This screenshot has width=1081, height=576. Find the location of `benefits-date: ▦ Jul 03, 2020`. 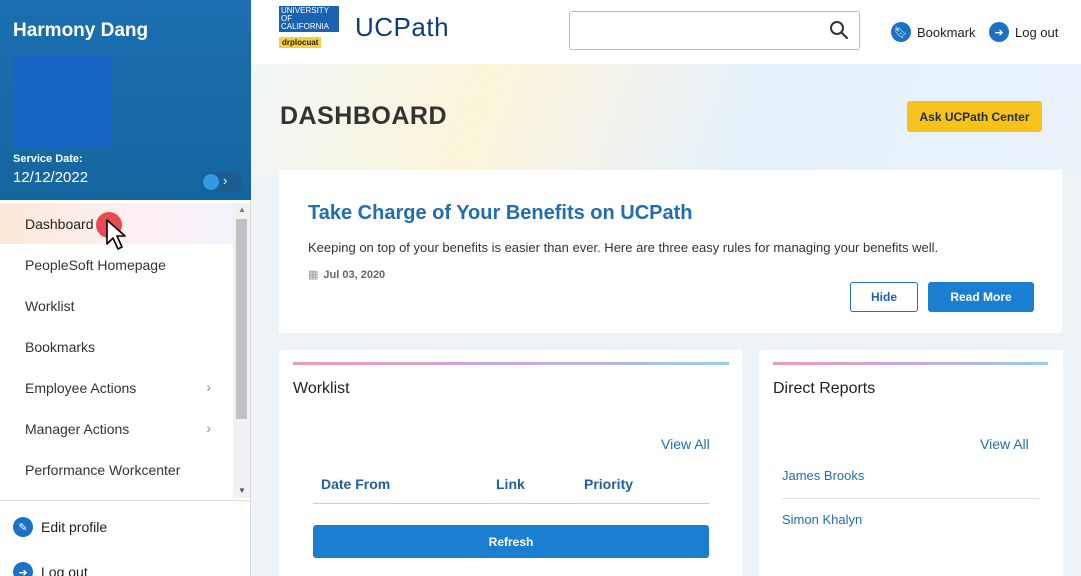

benefits-date: ▦ Jul 03, 2020 is located at coordinates (347, 275).